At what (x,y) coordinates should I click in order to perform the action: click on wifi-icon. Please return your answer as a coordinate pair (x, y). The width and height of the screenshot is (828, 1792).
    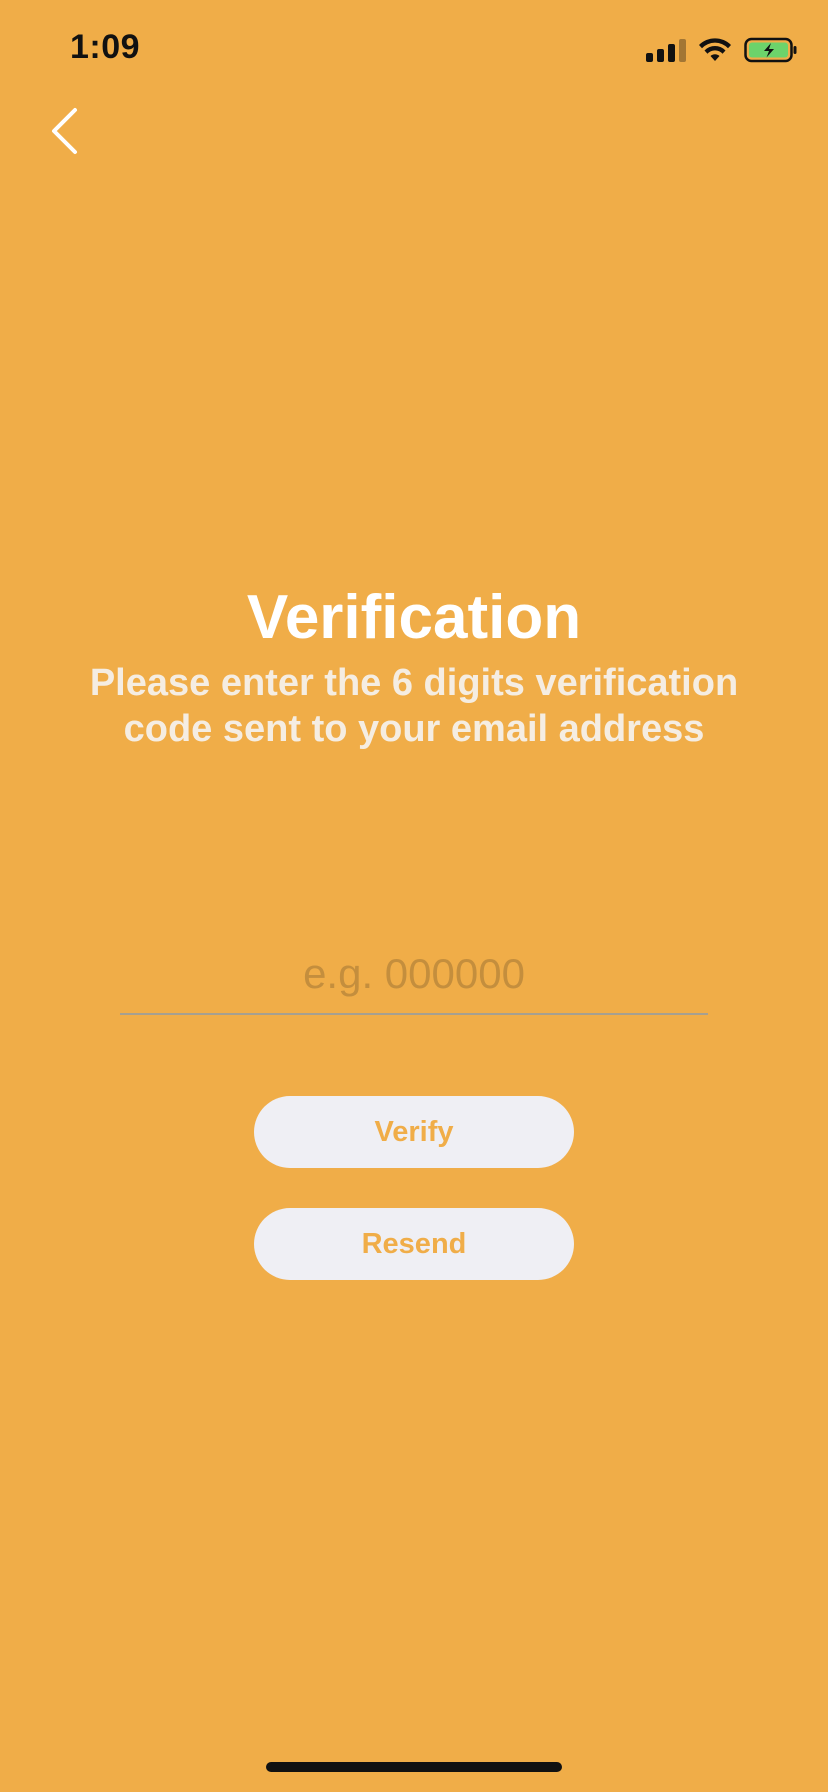
    Looking at the image, I should click on (715, 49).